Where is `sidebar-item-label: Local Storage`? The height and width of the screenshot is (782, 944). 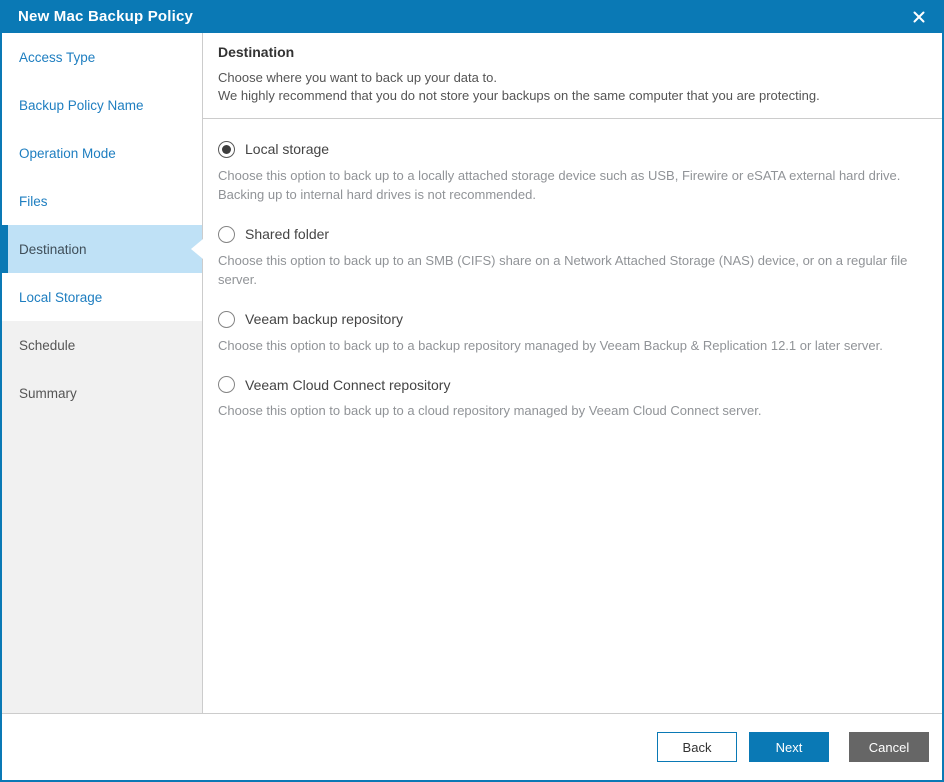 sidebar-item-label: Local Storage is located at coordinates (61, 297).